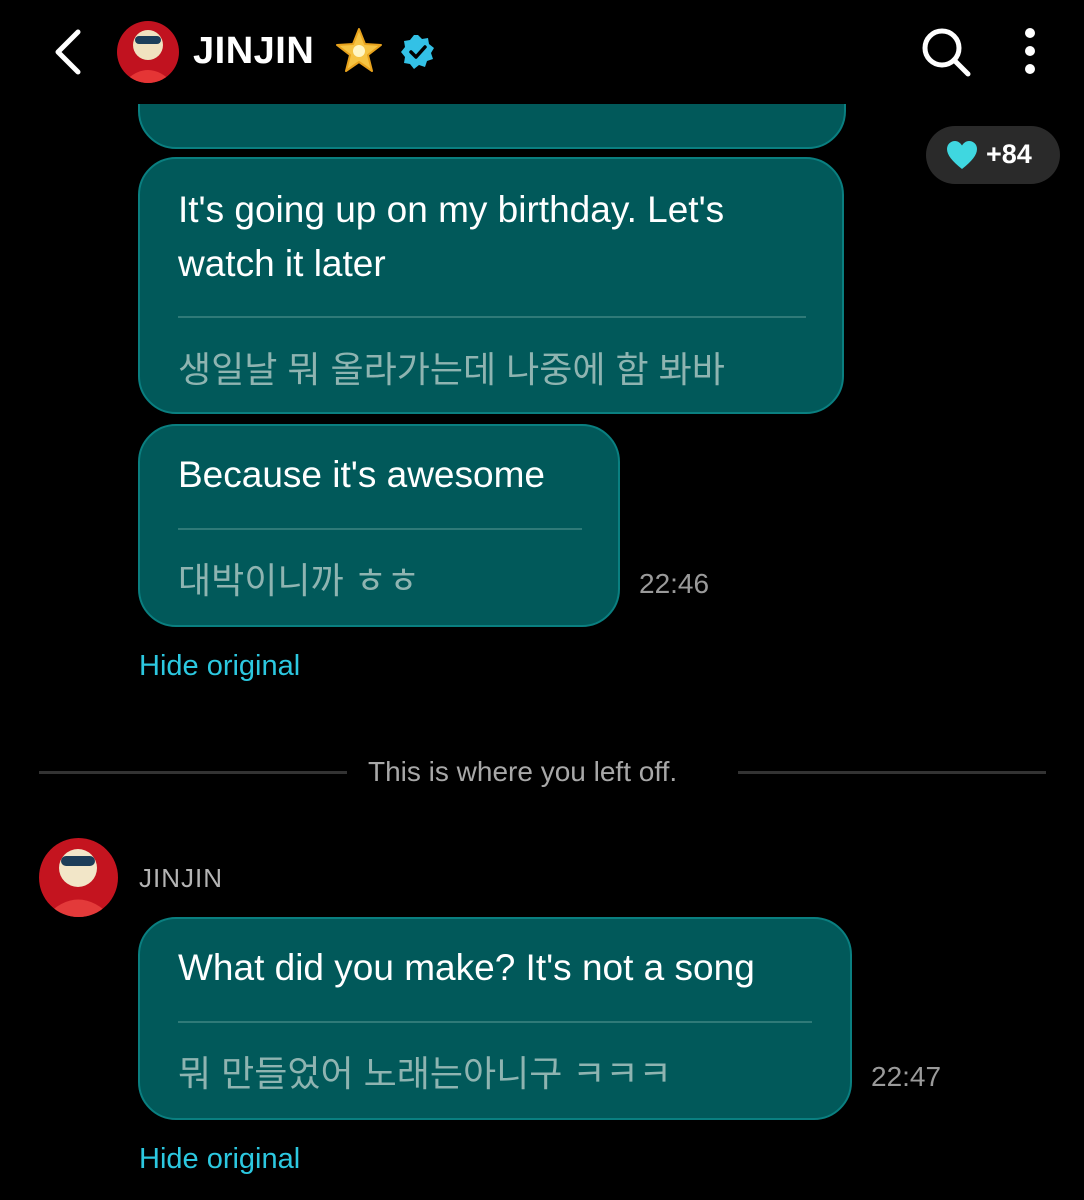 This screenshot has height=1200, width=1084. What do you see at coordinates (181, 878) in the screenshot?
I see `sender-name: JINJIN` at bounding box center [181, 878].